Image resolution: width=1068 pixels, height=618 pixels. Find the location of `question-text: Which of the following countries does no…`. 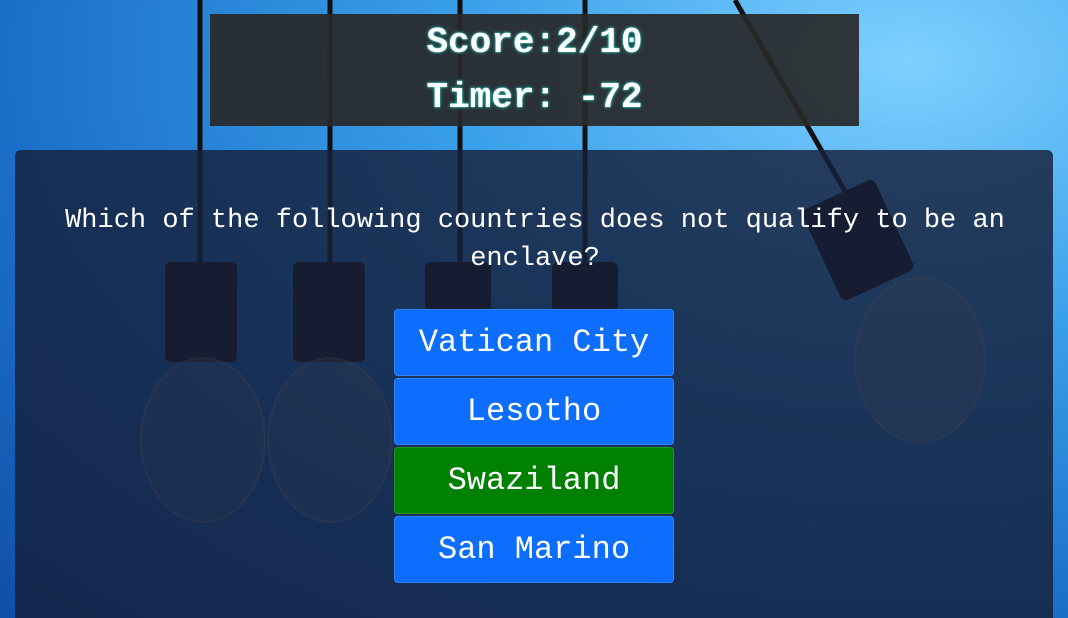

question-text: Which of the following countries does no… is located at coordinates (535, 240).